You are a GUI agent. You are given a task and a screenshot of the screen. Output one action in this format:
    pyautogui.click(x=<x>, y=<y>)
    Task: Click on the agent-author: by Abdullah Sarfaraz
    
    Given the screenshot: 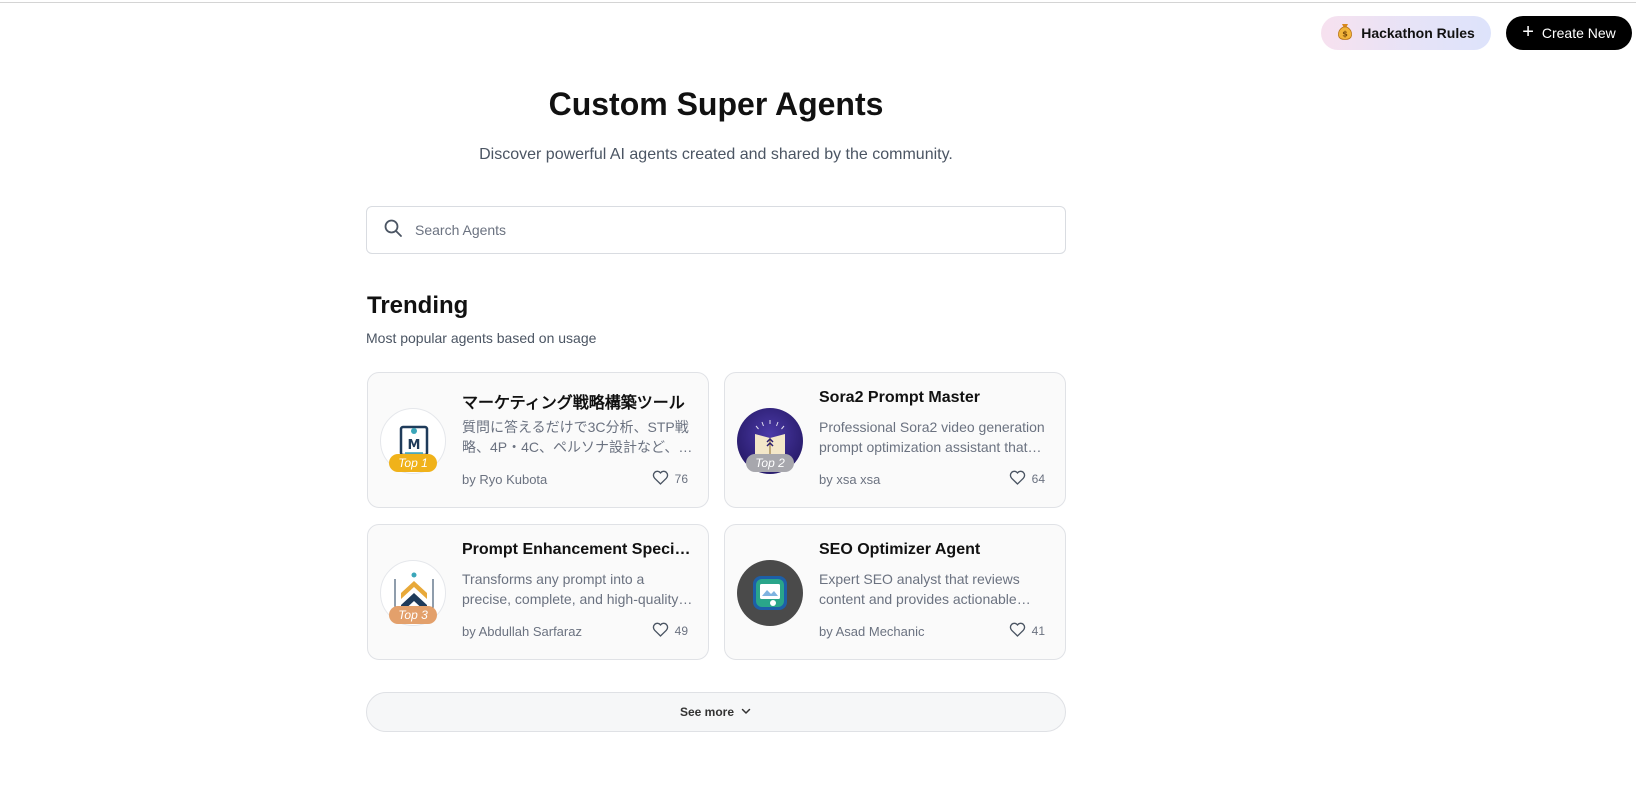 What is the action you would take?
    pyautogui.click(x=522, y=631)
    